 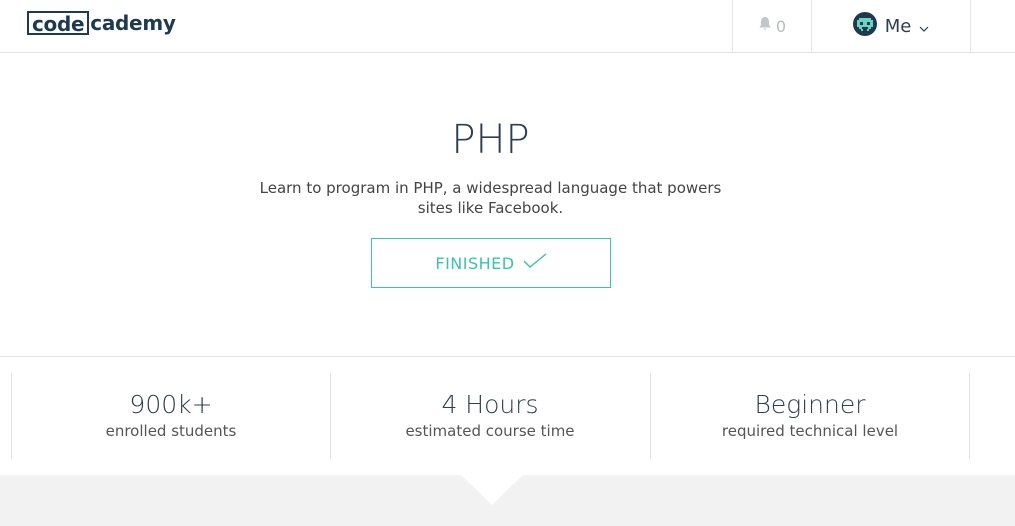 I want to click on top-nav-bar: code cademy 0 Me, so click(x=507, y=26).